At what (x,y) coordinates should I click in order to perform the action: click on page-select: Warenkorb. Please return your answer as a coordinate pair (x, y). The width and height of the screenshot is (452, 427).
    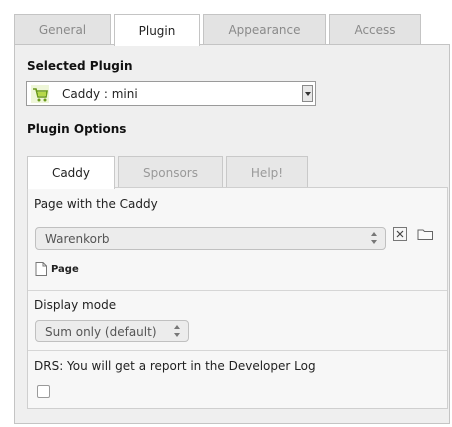
    Looking at the image, I should click on (210, 238).